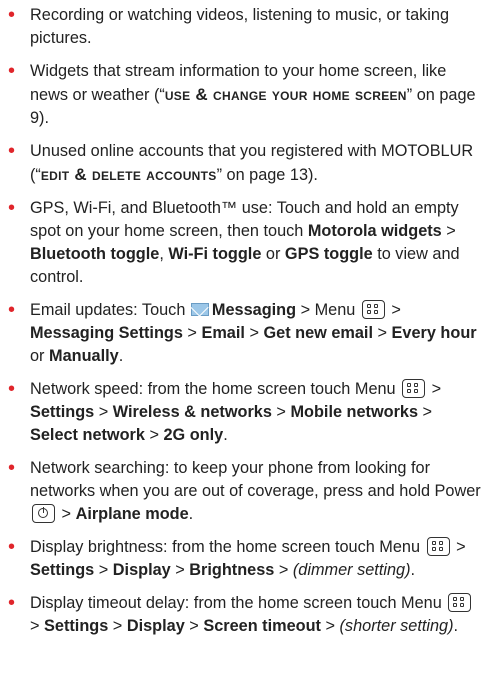  Describe the element at coordinates (267, 175) in the screenshot. I see `text-run: ” on page 13).` at that location.